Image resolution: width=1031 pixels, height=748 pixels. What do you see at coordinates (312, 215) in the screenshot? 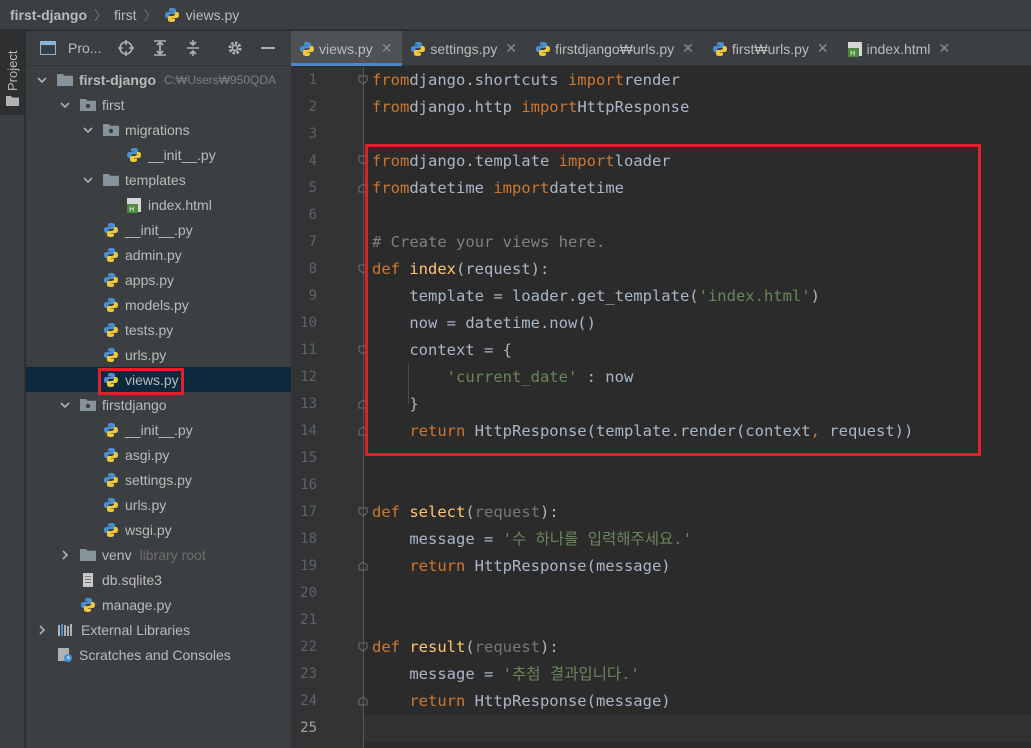
I see `line-number: 6` at bounding box center [312, 215].